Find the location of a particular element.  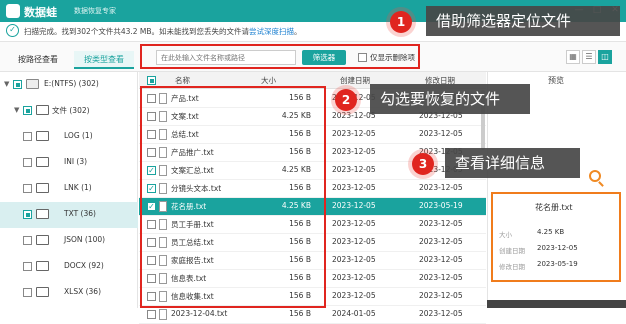

file-created-date: 2024-01-05 is located at coordinates (354, 313).